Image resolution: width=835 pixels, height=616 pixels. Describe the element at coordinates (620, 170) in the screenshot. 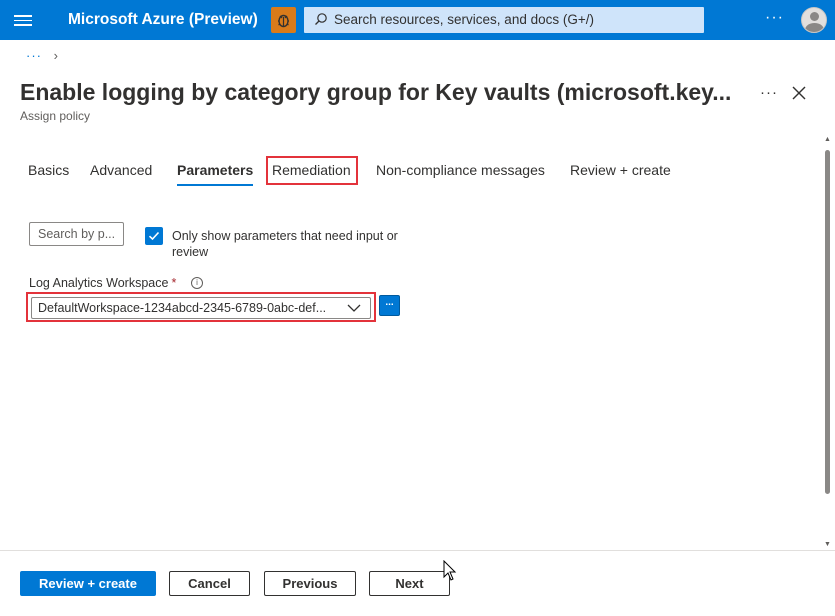

I see `tab-review-create: Review + create` at that location.